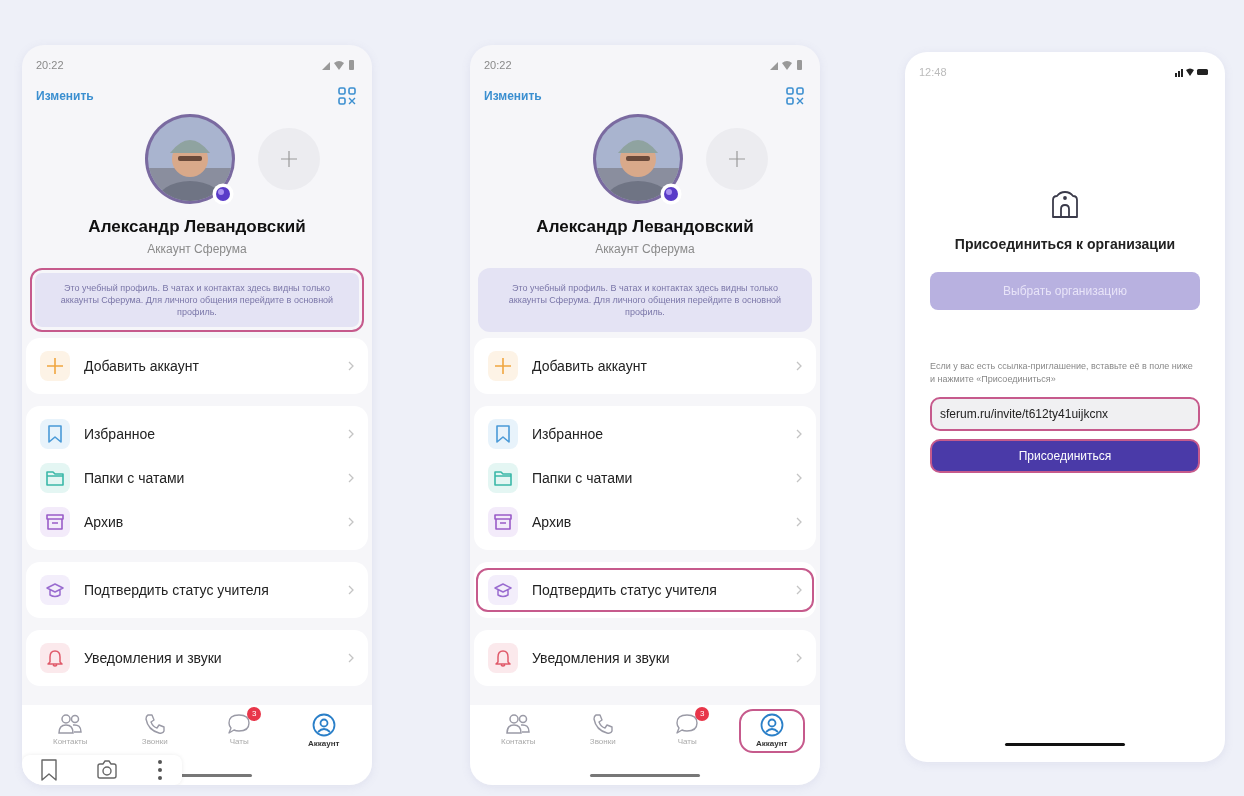 The height and width of the screenshot is (796, 1244). What do you see at coordinates (1065, 456) in the screenshot?
I see `join-button: Присоединиться` at bounding box center [1065, 456].